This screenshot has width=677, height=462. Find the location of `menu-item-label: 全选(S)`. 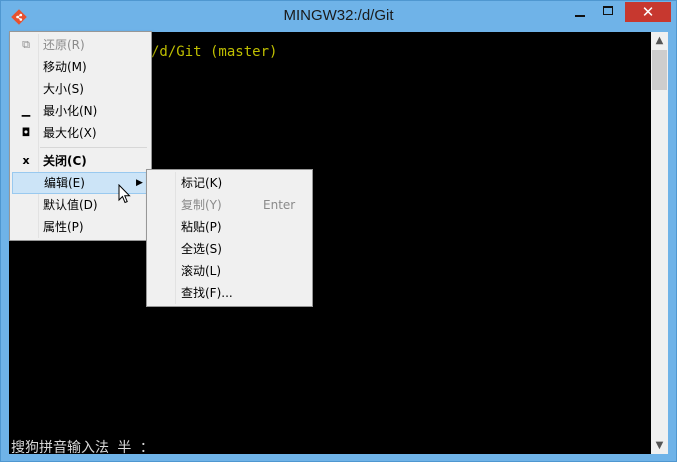

menu-item-label: 全选(S) is located at coordinates (201, 249).